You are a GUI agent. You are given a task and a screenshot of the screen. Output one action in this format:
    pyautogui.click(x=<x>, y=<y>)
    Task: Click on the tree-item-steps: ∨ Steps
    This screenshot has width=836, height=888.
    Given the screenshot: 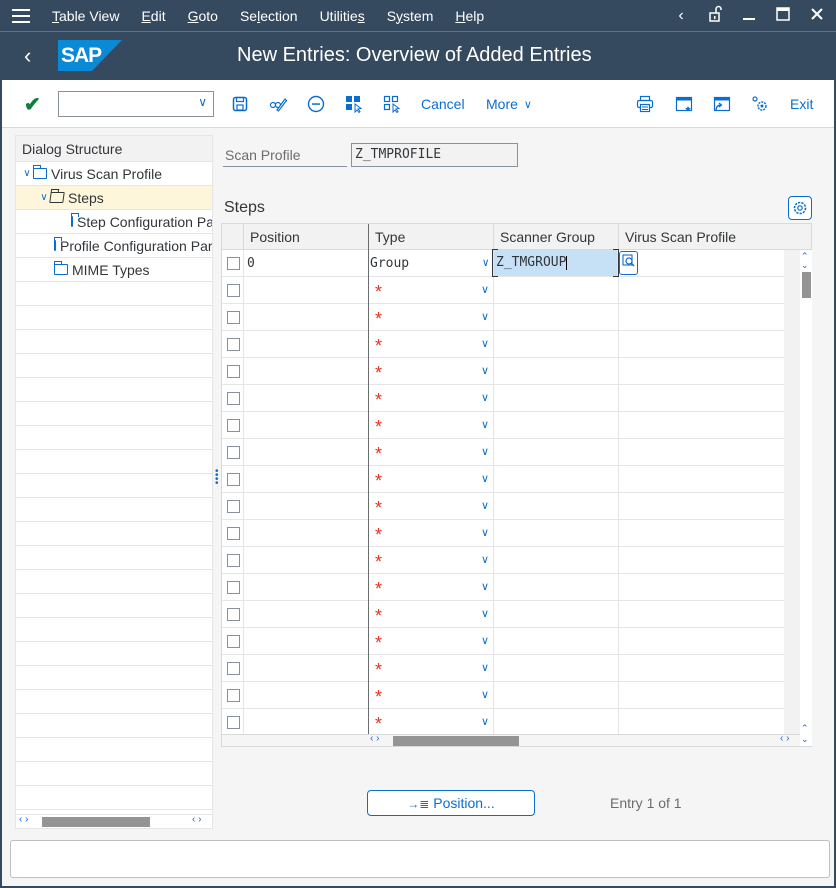 What is the action you would take?
    pyautogui.click(x=114, y=198)
    